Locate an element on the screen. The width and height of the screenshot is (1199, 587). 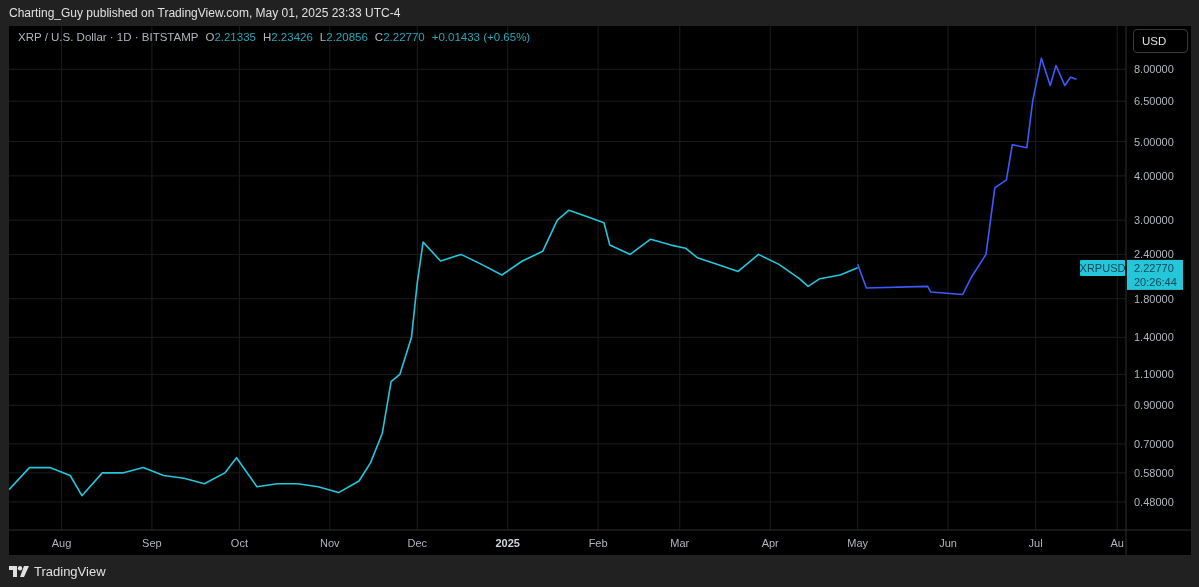
price-axis-label: 5.00000 is located at coordinates (1154, 141).